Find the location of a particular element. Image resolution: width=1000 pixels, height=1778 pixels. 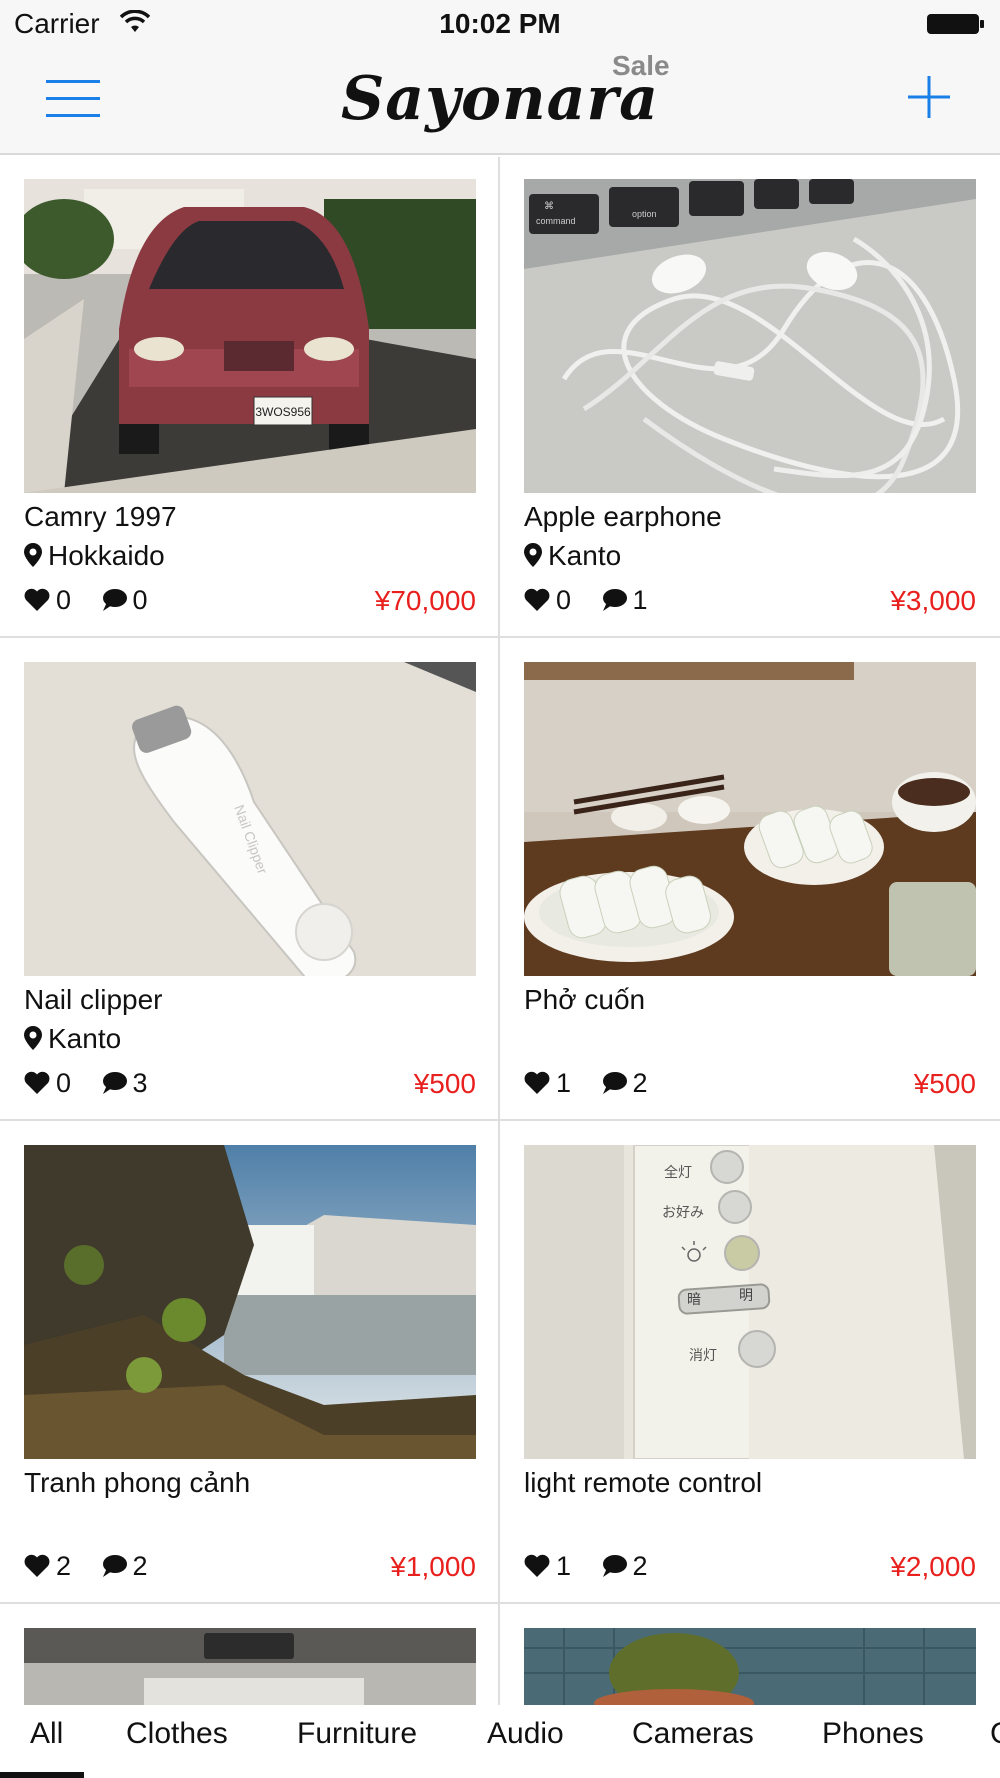

listing-photo-food is located at coordinates (750, 819).